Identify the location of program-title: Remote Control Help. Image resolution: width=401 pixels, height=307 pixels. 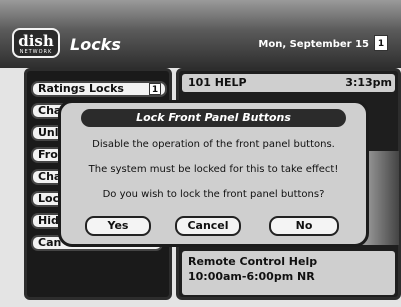
(253, 261).